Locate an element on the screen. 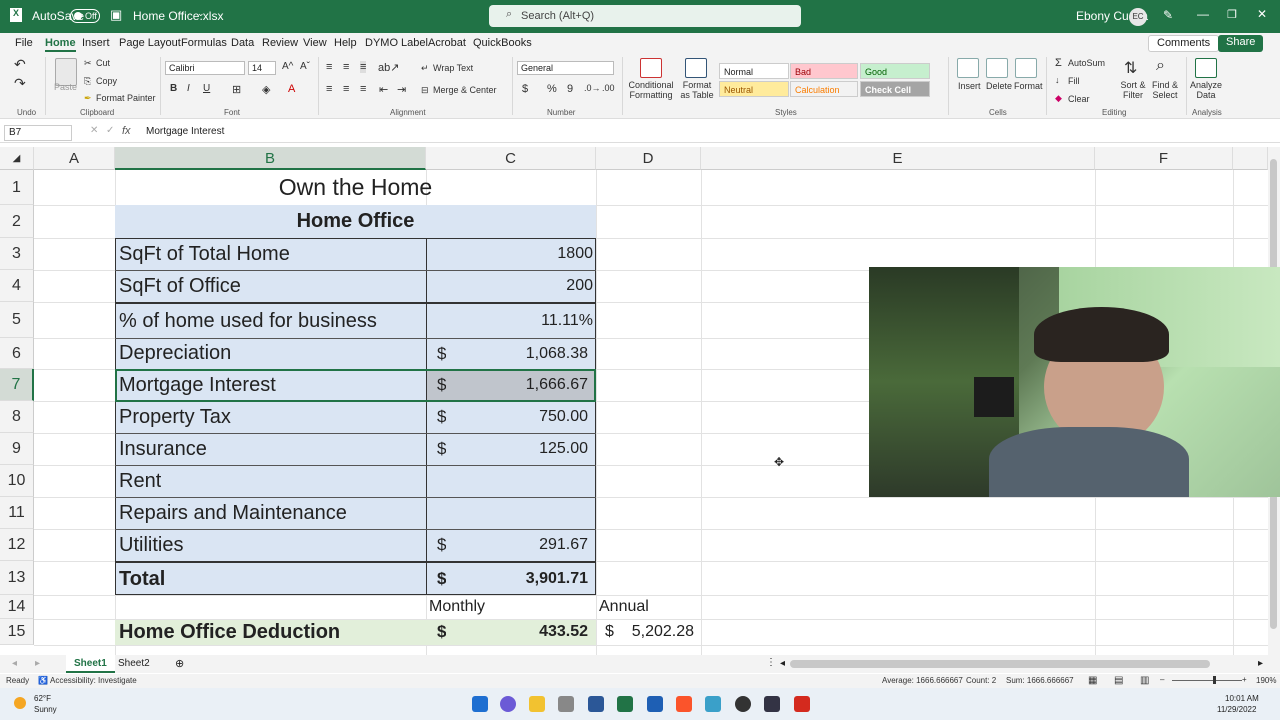 The height and width of the screenshot is (720, 1280). menu-view: View is located at coordinates (315, 43).